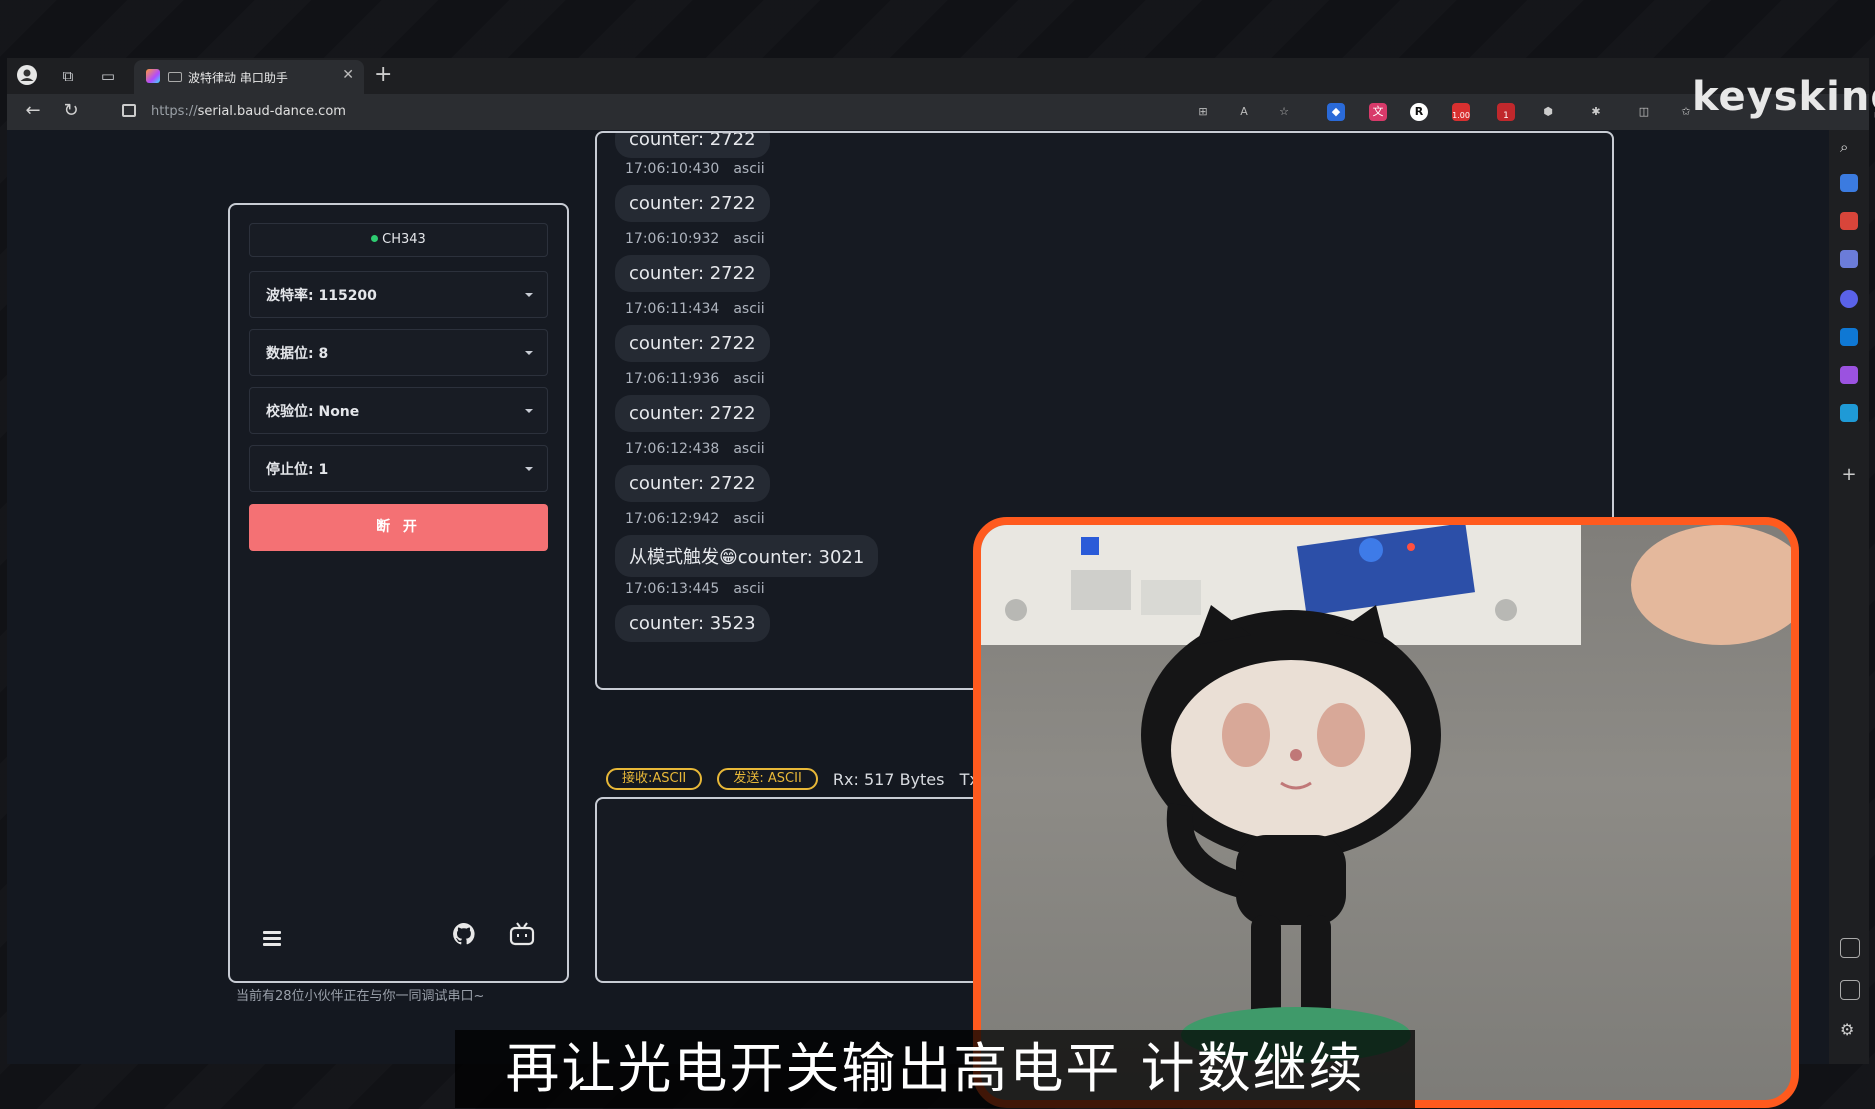  I want to click on log-time: 17:06:11:434, so click(672, 309).